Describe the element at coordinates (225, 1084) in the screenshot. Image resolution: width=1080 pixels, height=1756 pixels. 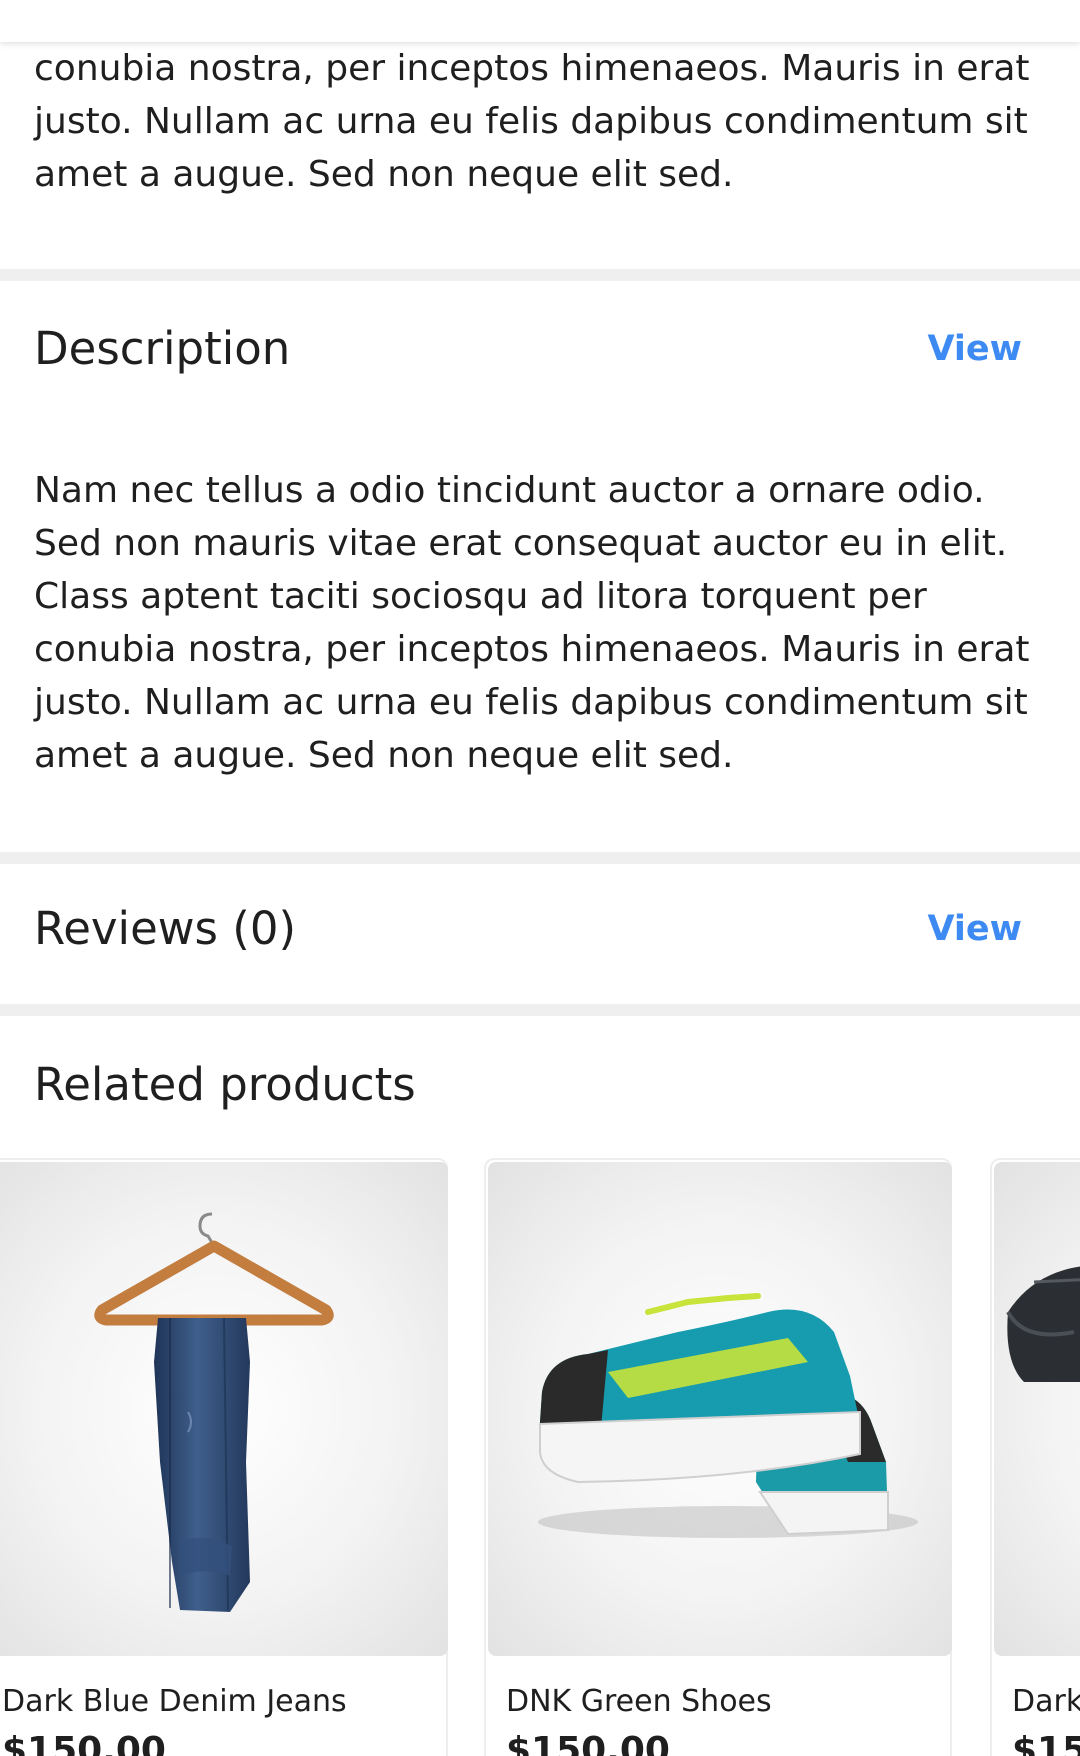
I see `related-products-title: Related products` at that location.